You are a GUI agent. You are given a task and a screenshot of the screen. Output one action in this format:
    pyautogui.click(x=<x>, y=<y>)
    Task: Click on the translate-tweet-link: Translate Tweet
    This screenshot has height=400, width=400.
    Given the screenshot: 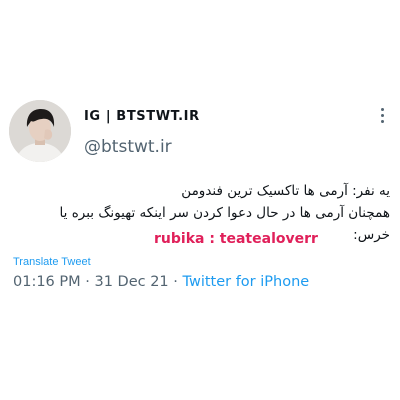 What is the action you would take?
    pyautogui.click(x=52, y=262)
    